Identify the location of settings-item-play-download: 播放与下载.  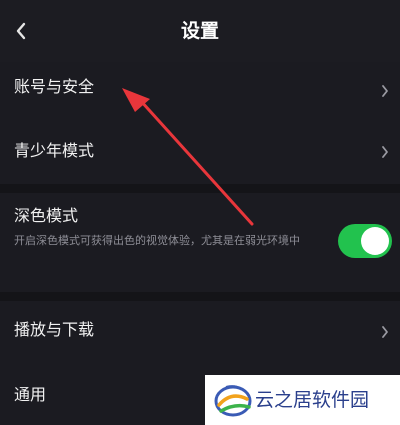
(200, 330).